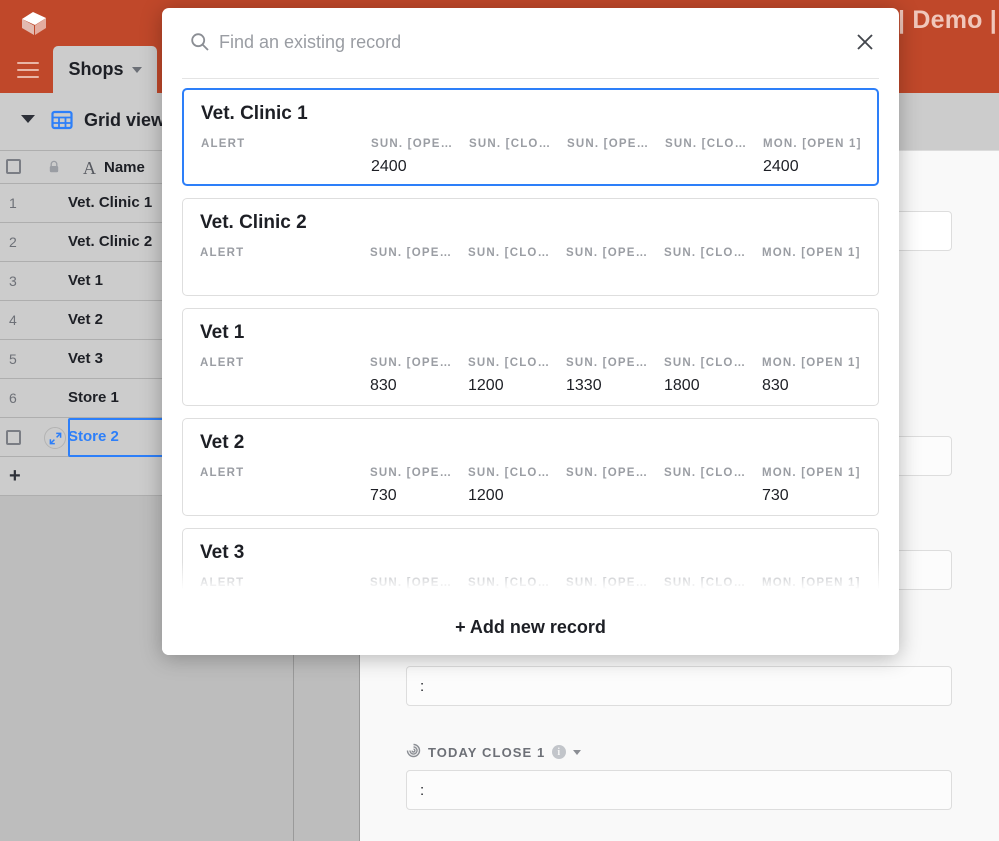 This screenshot has height=841, width=999. I want to click on row-name-cell: Vet 2, so click(85, 319).